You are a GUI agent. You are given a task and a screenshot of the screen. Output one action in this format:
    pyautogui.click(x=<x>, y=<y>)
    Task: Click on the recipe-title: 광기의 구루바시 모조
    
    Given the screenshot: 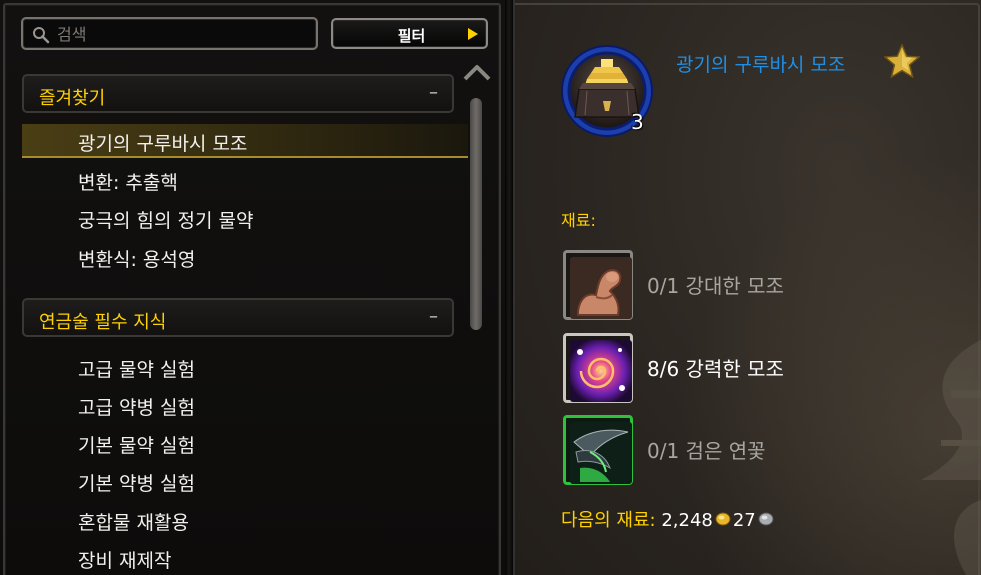 What is the action you would take?
    pyautogui.click(x=760, y=63)
    